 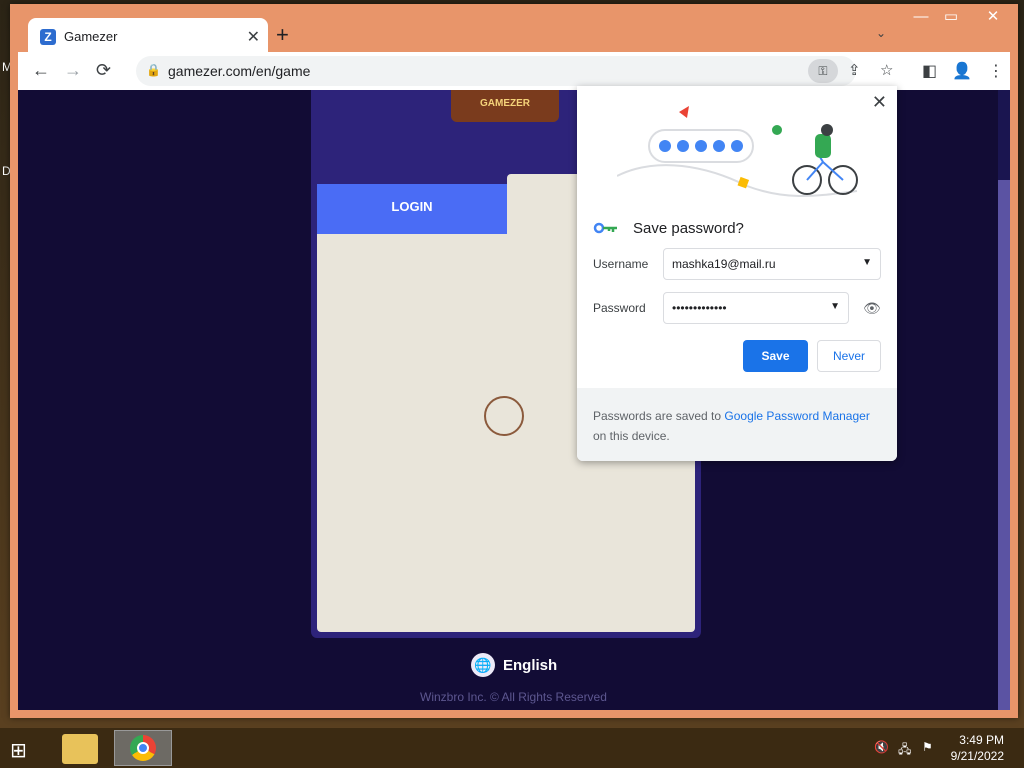 What do you see at coordinates (1004, 135) in the screenshot?
I see `scrollbar-thumb` at bounding box center [1004, 135].